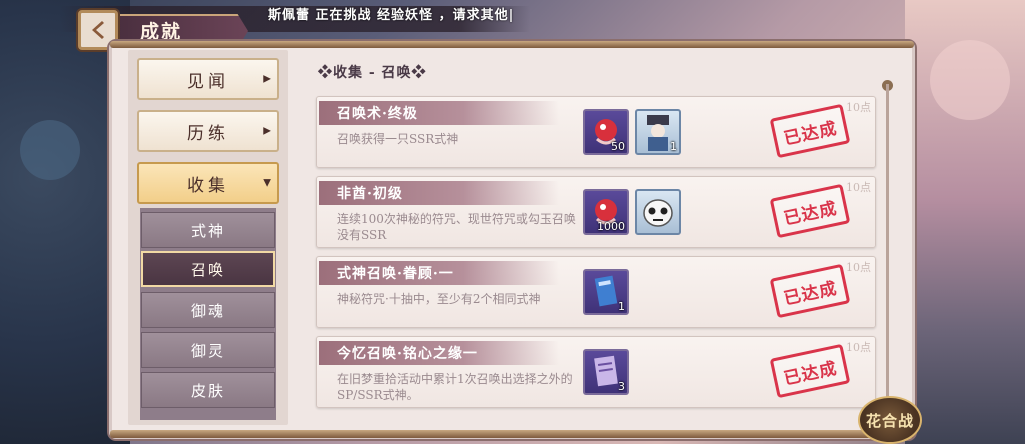 This screenshot has width=1025, height=444. I want to click on sidebar-item-summon: 召唤, so click(208, 269).